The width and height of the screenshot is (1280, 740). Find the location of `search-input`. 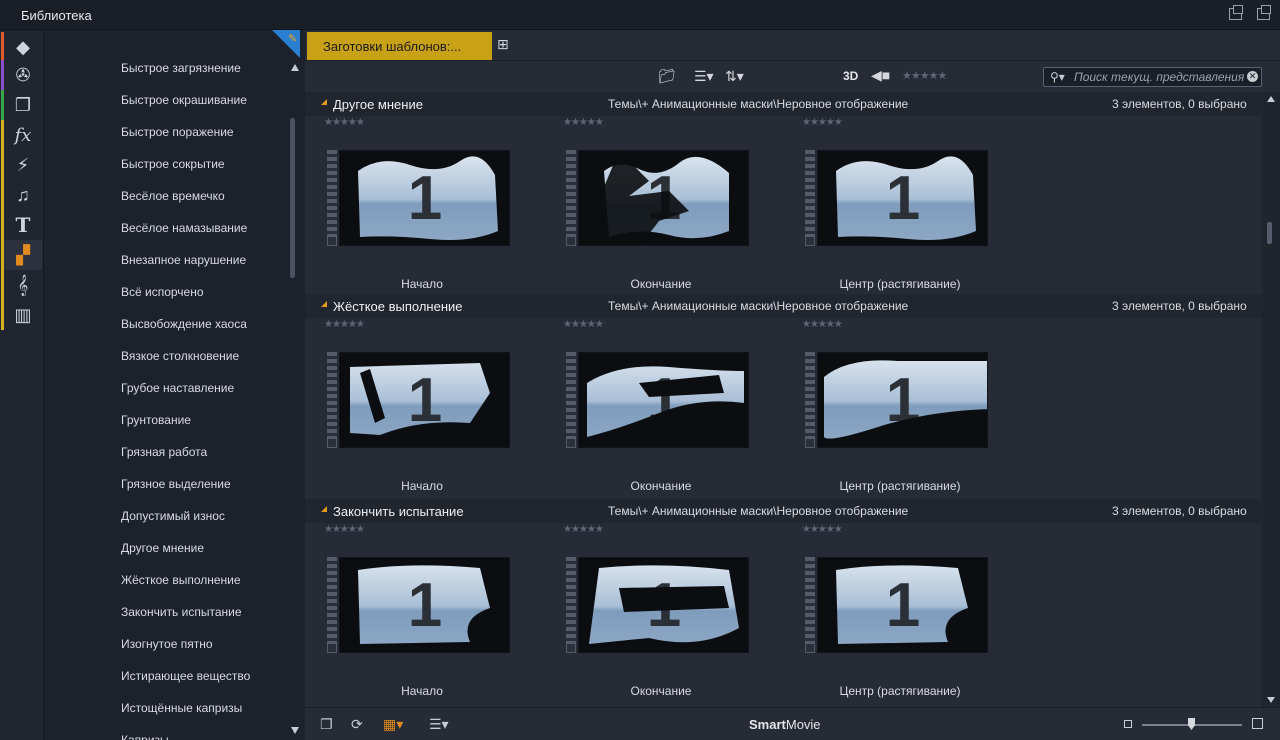

search-input is located at coordinates (1159, 77).